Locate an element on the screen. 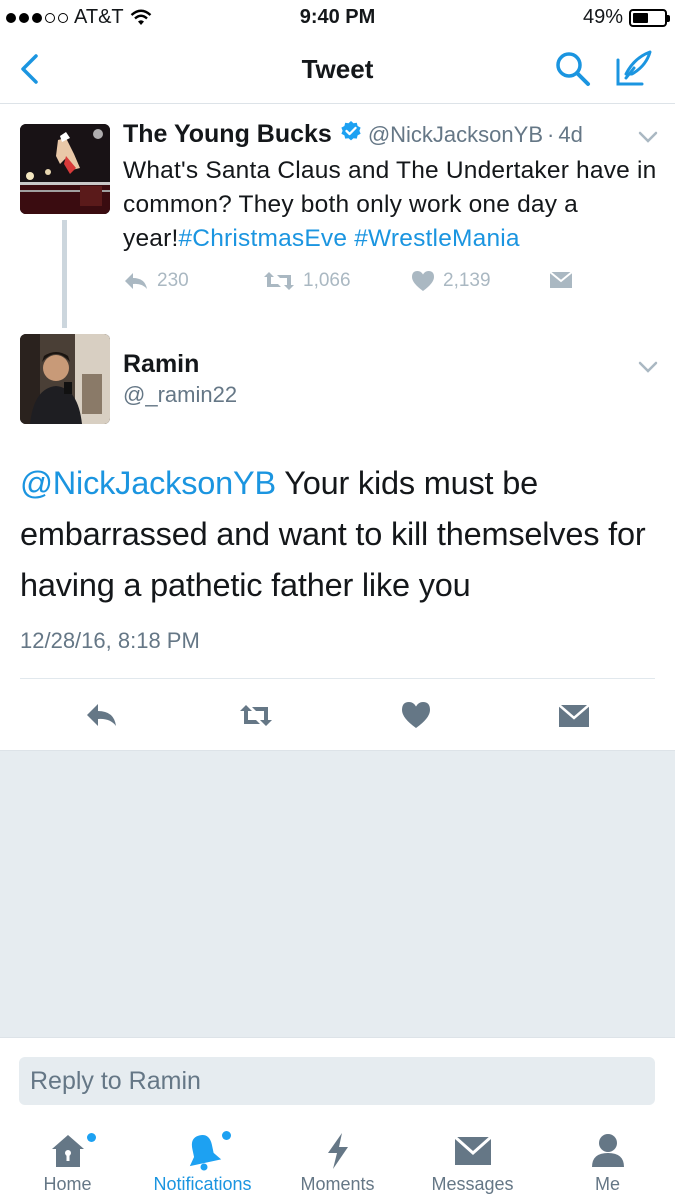  status-bar: AT&T 9:40 PM 49% is located at coordinates (337, 17).